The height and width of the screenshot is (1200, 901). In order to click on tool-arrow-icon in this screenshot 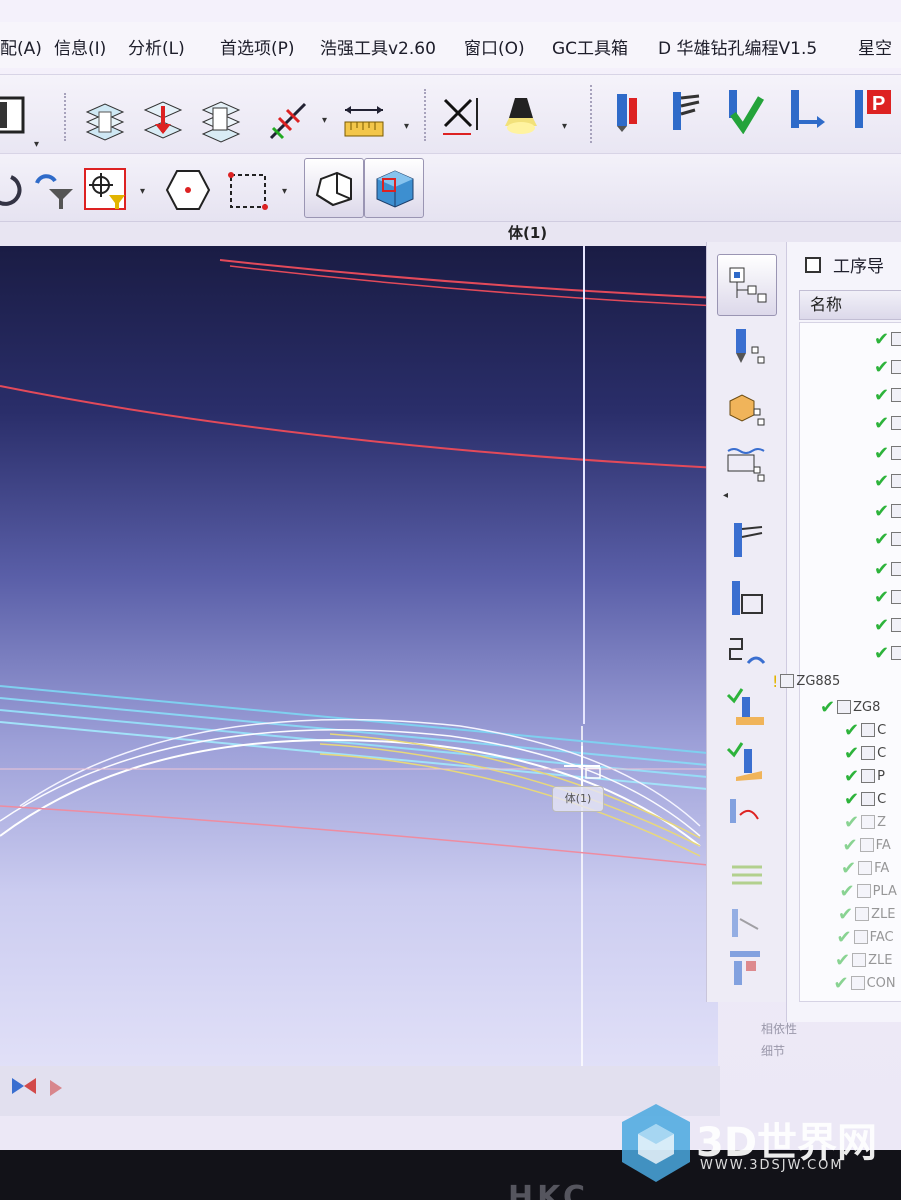, I will do `click(804, 111)`.